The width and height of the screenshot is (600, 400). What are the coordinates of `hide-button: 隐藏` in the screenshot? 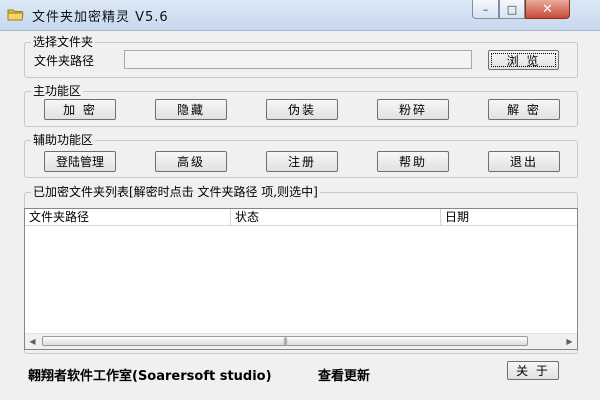 It's located at (191, 109).